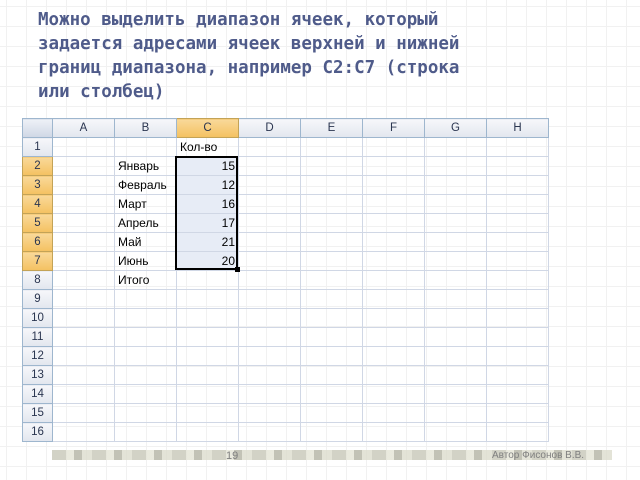  I want to click on col-header-f: F, so click(393, 128).